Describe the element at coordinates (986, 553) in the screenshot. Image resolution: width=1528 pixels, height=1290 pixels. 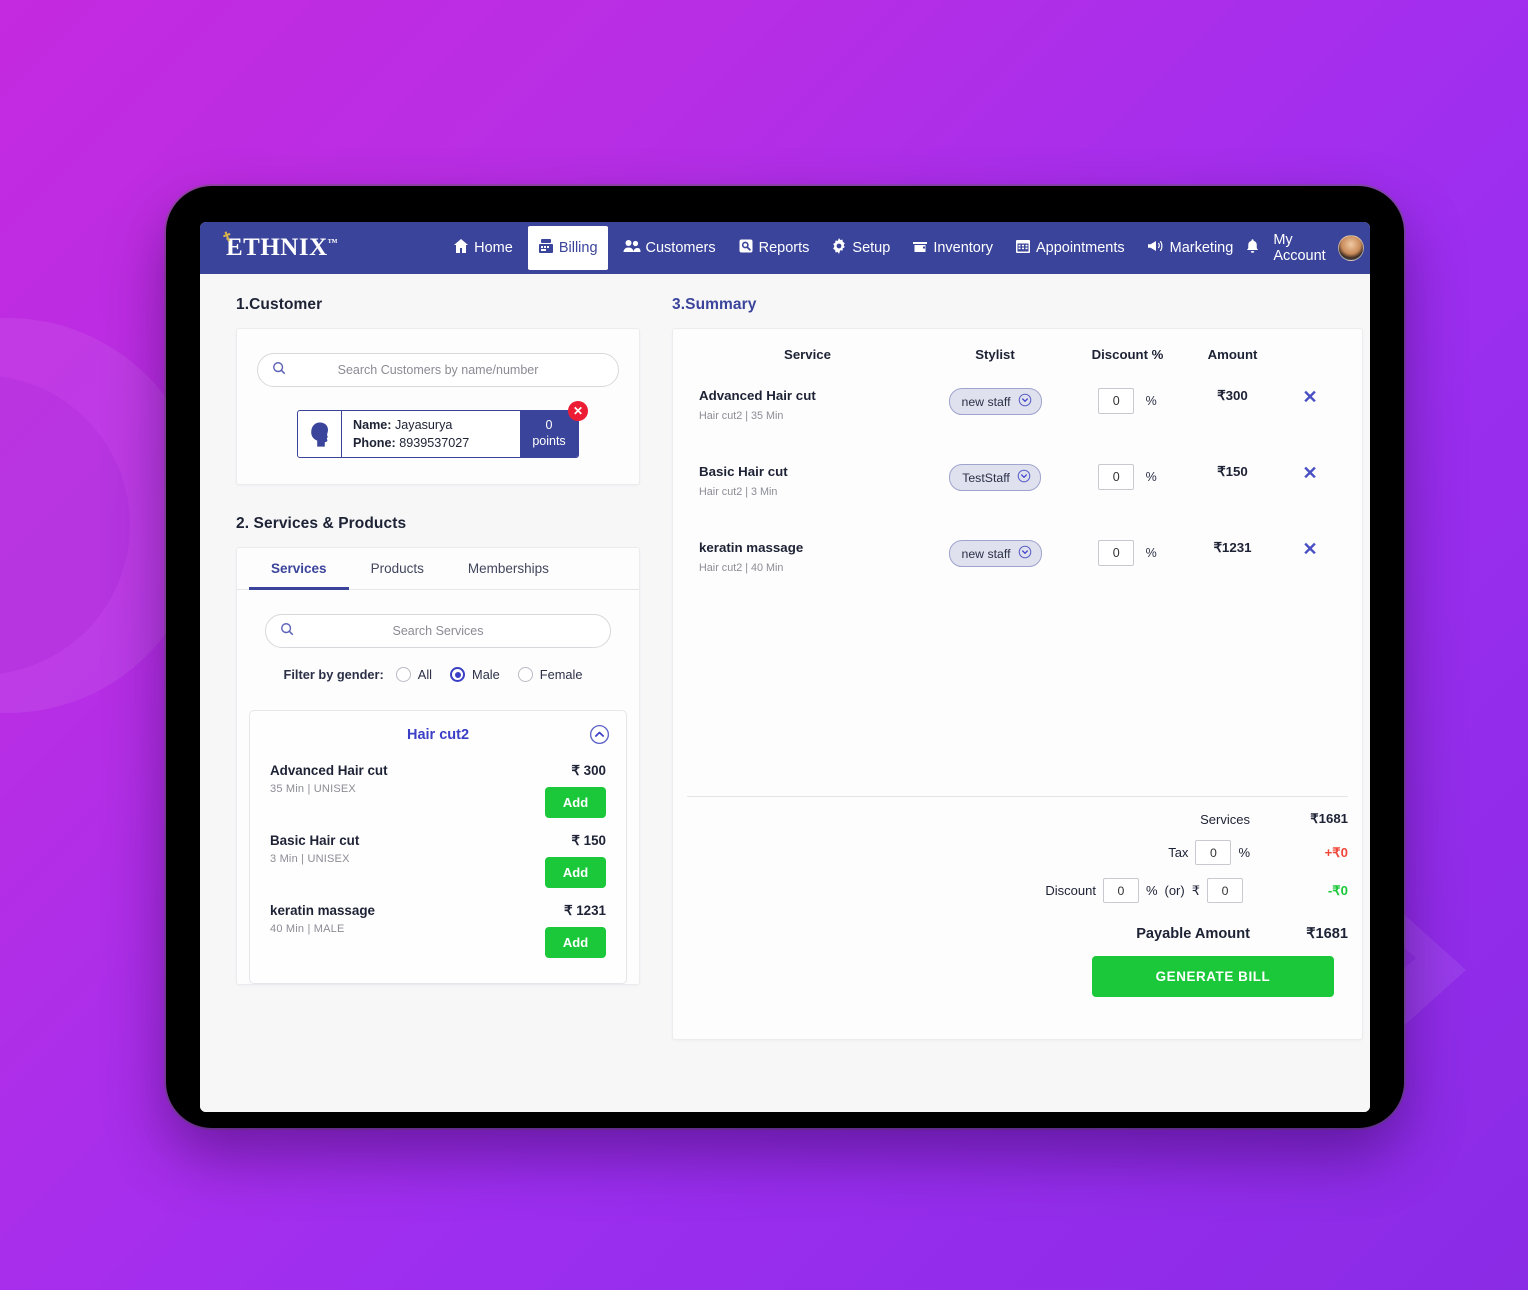
I see `stylist-name: new staff` at that location.